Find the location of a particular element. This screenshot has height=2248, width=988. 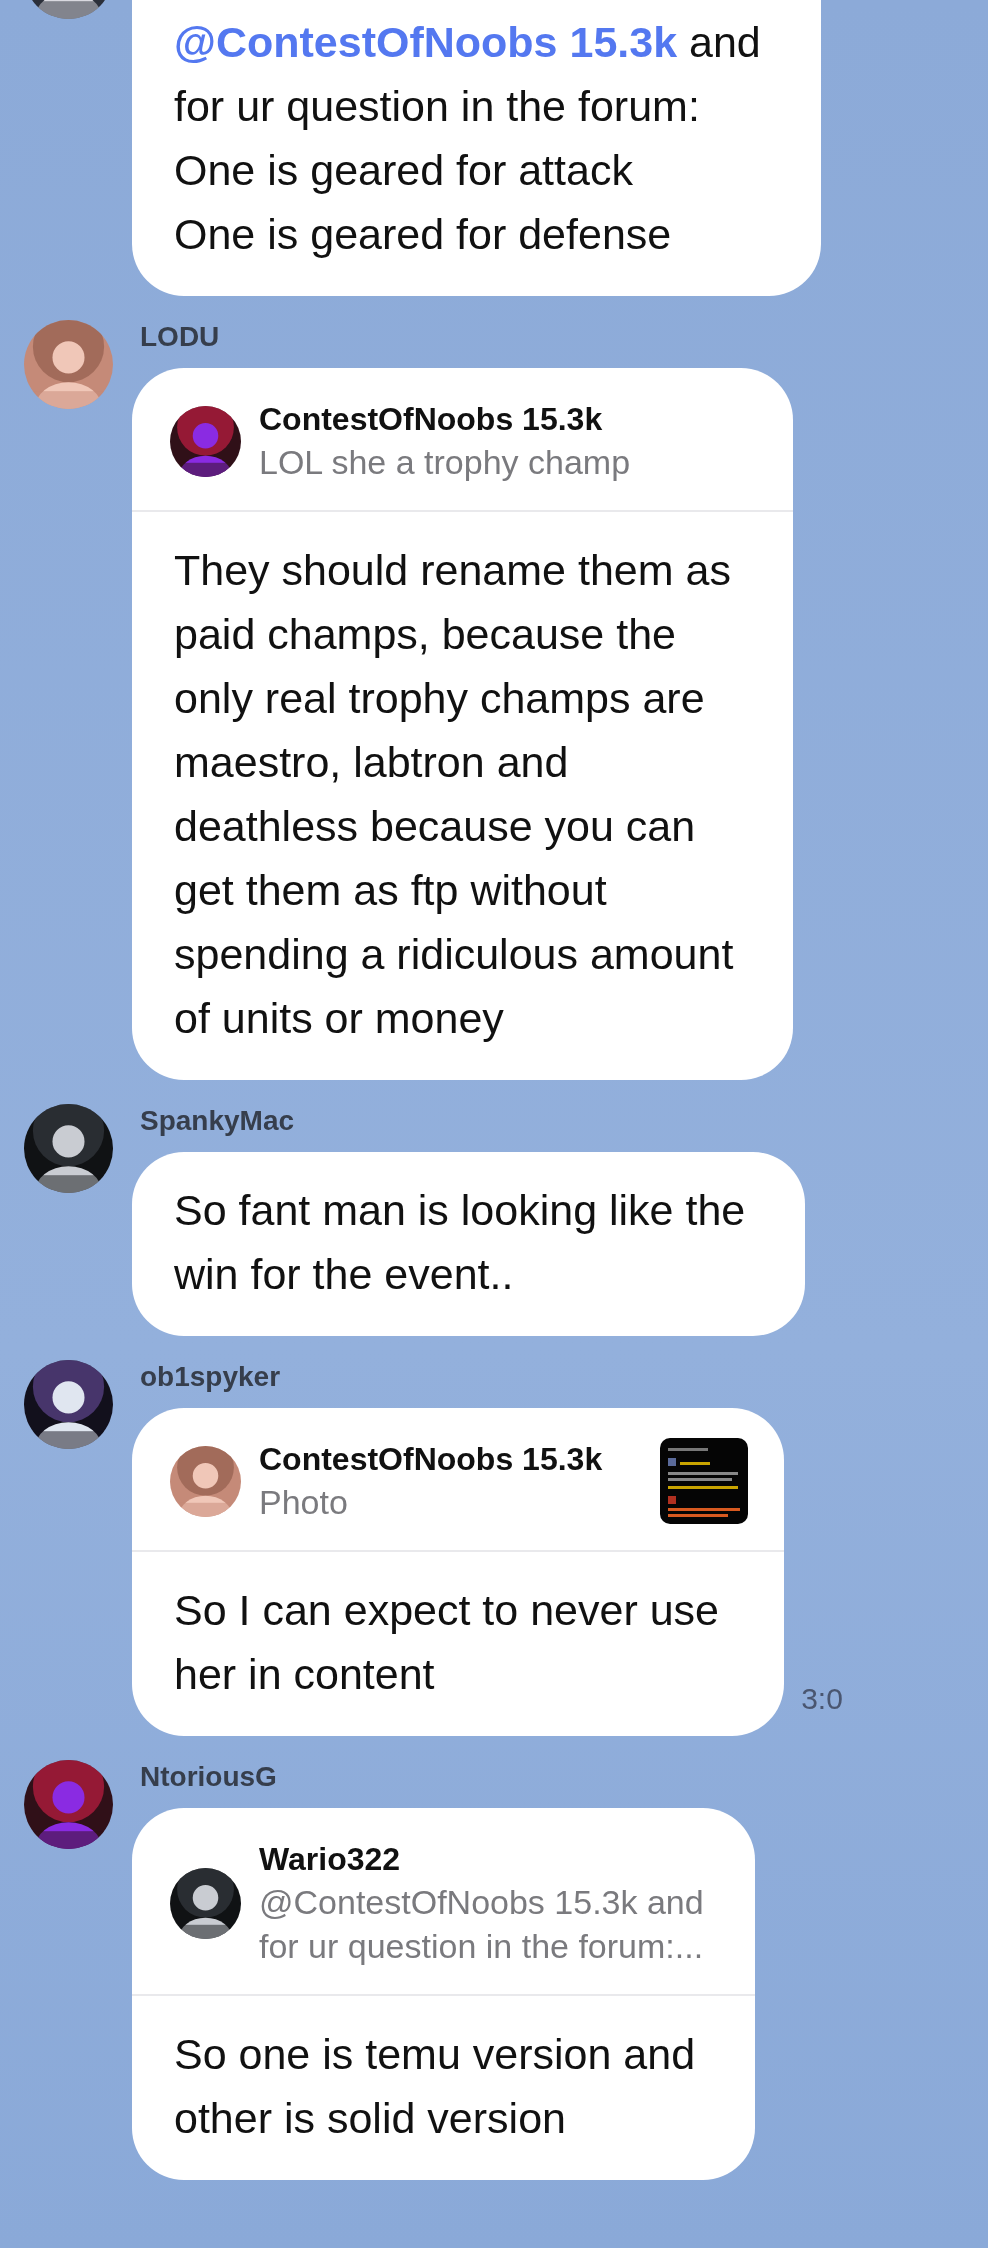

sender-name: SpankyMac is located at coordinates (217, 1121).